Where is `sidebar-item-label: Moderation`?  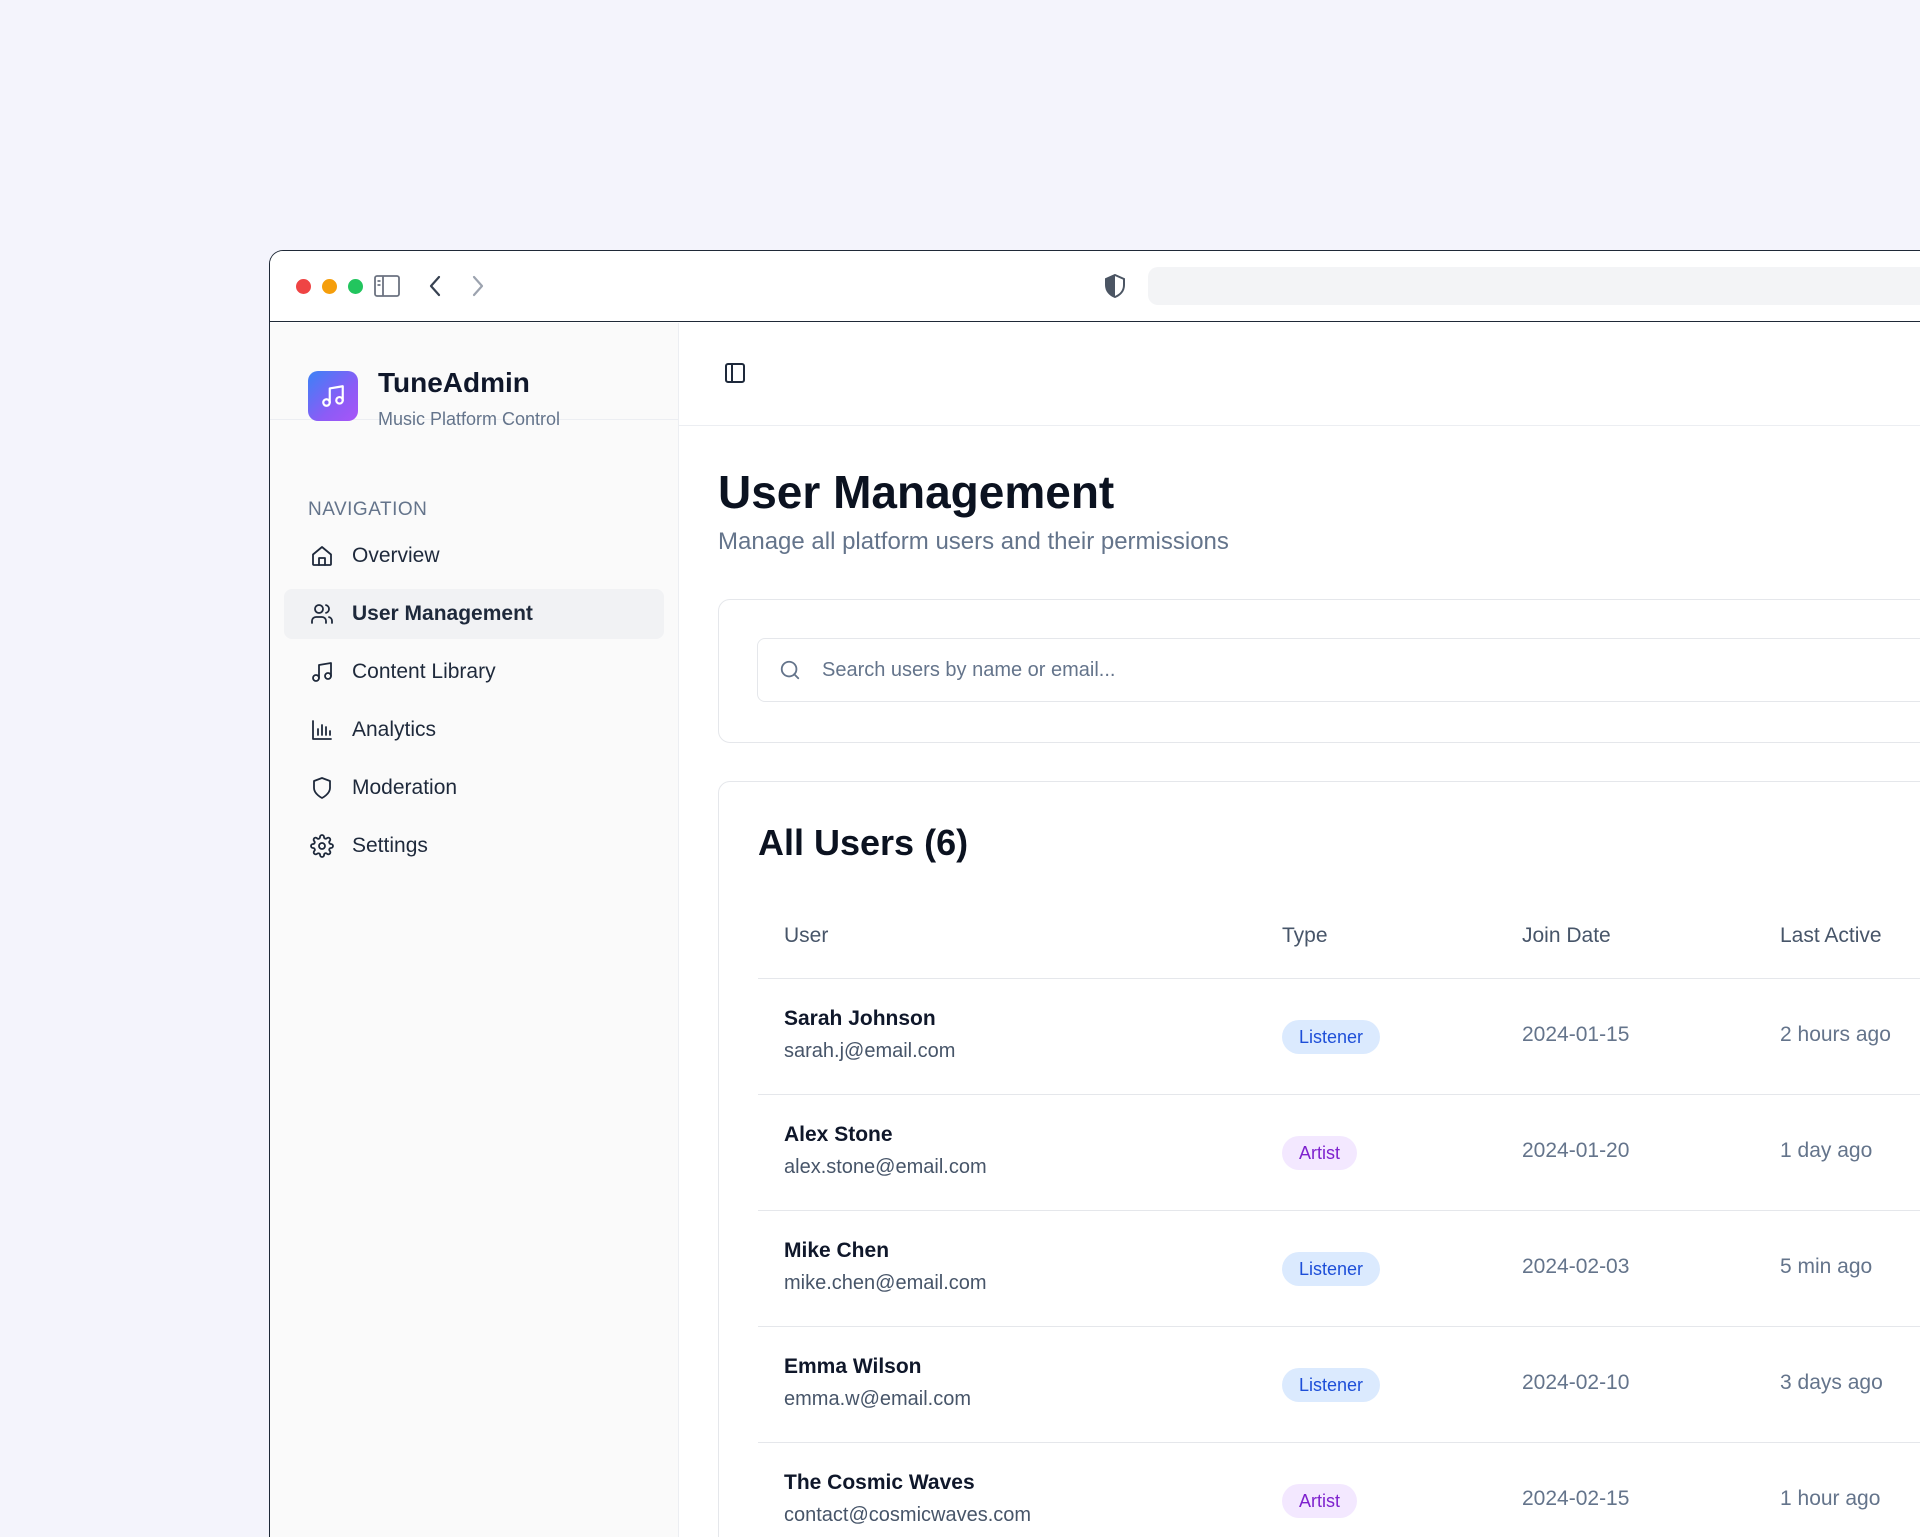 sidebar-item-label: Moderation is located at coordinates (405, 787).